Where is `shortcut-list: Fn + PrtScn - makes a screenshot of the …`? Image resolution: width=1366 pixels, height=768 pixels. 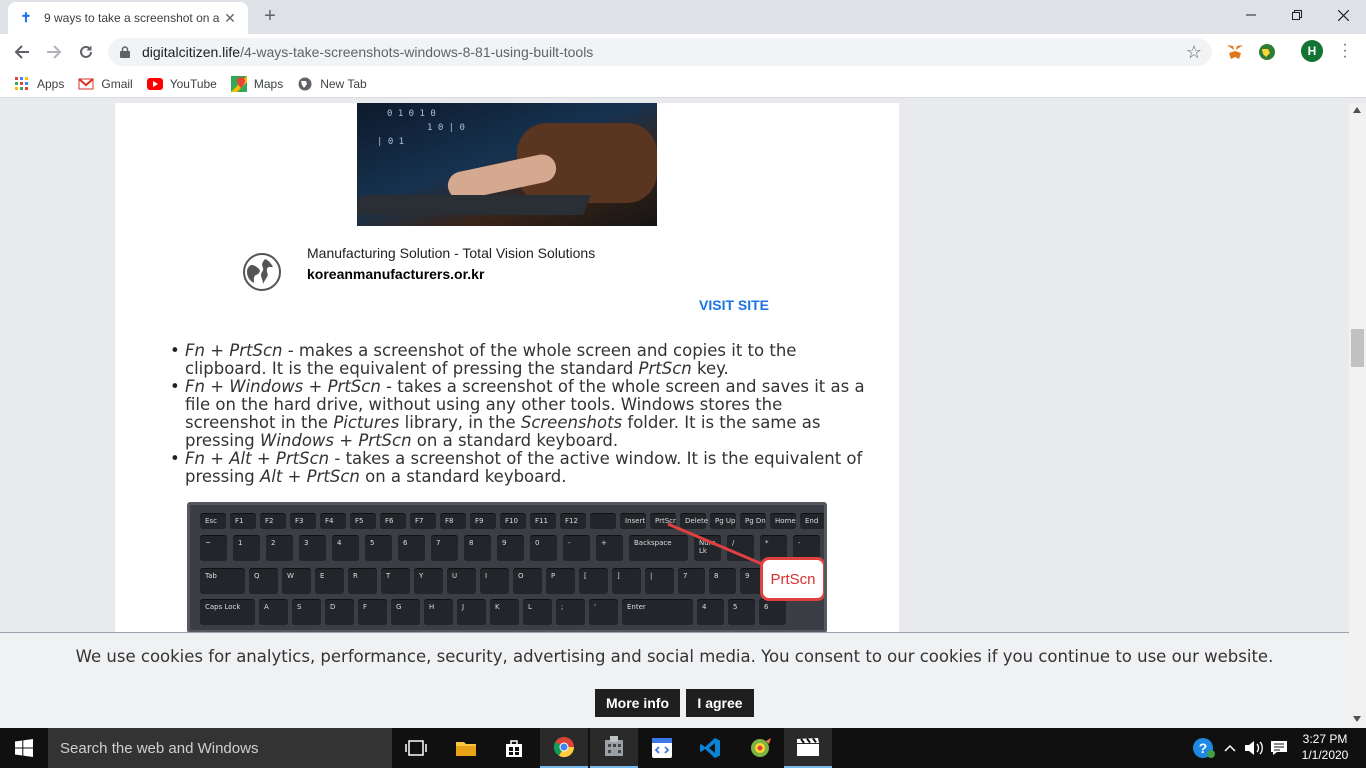 shortcut-list: Fn + PrtScn - makes a screenshot of the … is located at coordinates (522, 414).